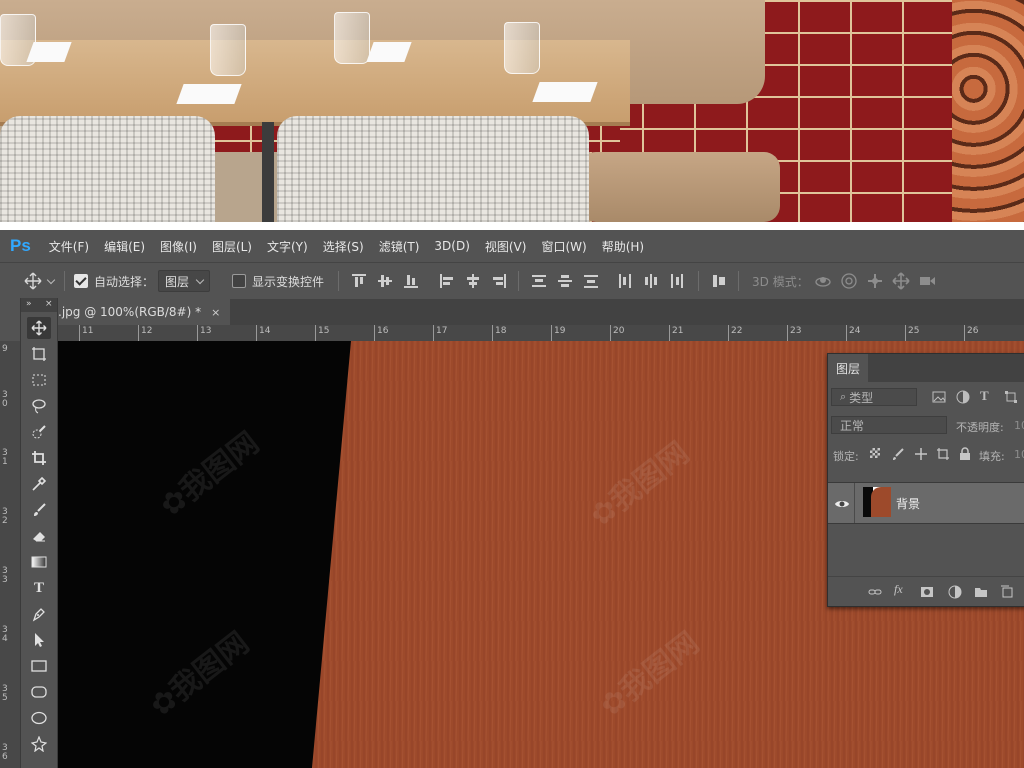 Image resolution: width=1024 pixels, height=768 pixels. I want to click on marquee-tool, so click(39, 380).